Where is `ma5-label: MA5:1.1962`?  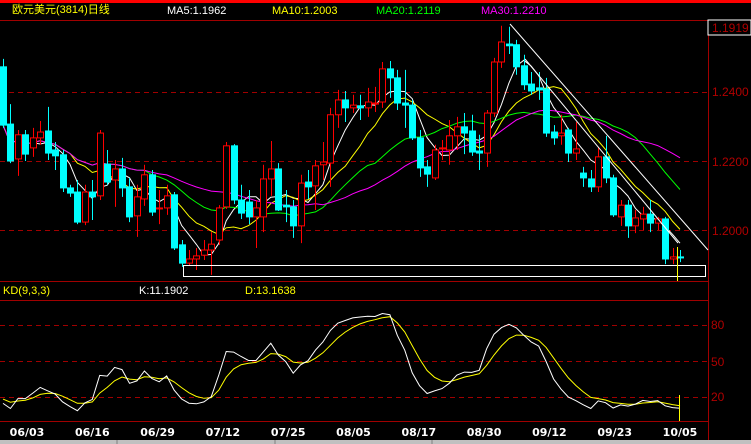 ma5-label: MA5:1.1962 is located at coordinates (196, 11).